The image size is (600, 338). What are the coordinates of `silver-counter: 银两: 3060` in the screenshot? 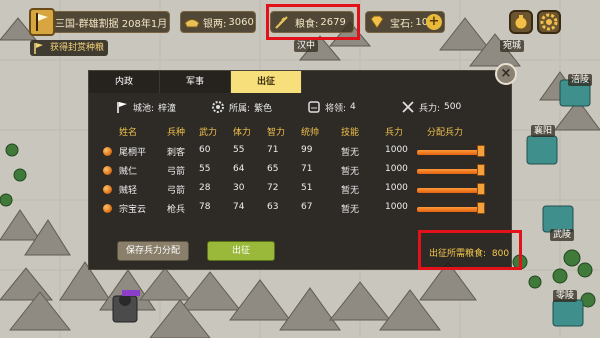 It's located at (218, 22).